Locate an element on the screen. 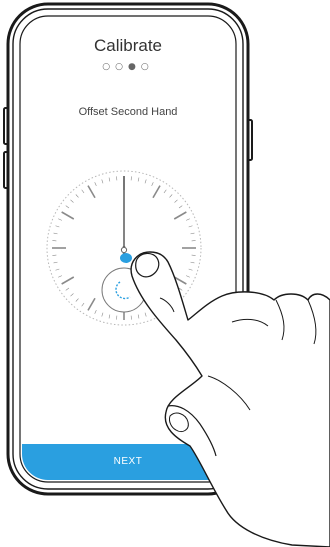 The height and width of the screenshot is (547, 330). step-indicator: ○○●○ is located at coordinates (128, 67).